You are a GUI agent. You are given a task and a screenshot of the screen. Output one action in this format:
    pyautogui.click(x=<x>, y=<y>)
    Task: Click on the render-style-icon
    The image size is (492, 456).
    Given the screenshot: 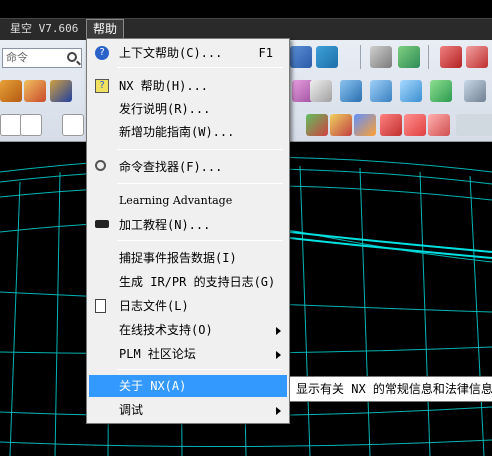 What is the action you would take?
    pyautogui.click(x=409, y=57)
    